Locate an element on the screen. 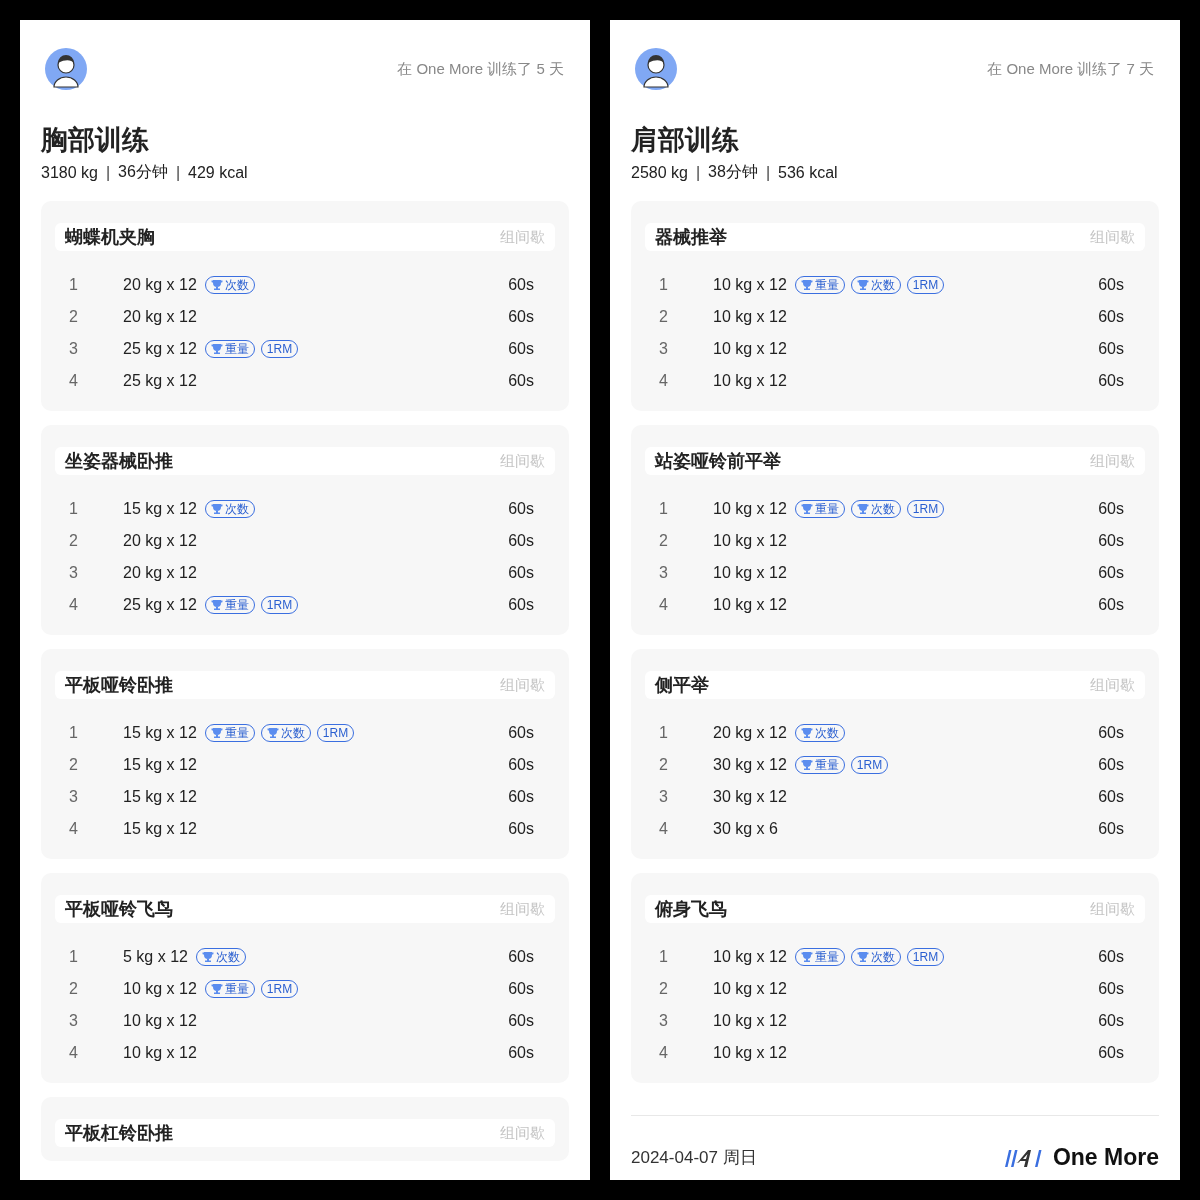 Image resolution: width=1200 pixels, height=1200 pixels. trained-days-text: 在 One More 训练了 7 天 is located at coordinates (1070, 69).